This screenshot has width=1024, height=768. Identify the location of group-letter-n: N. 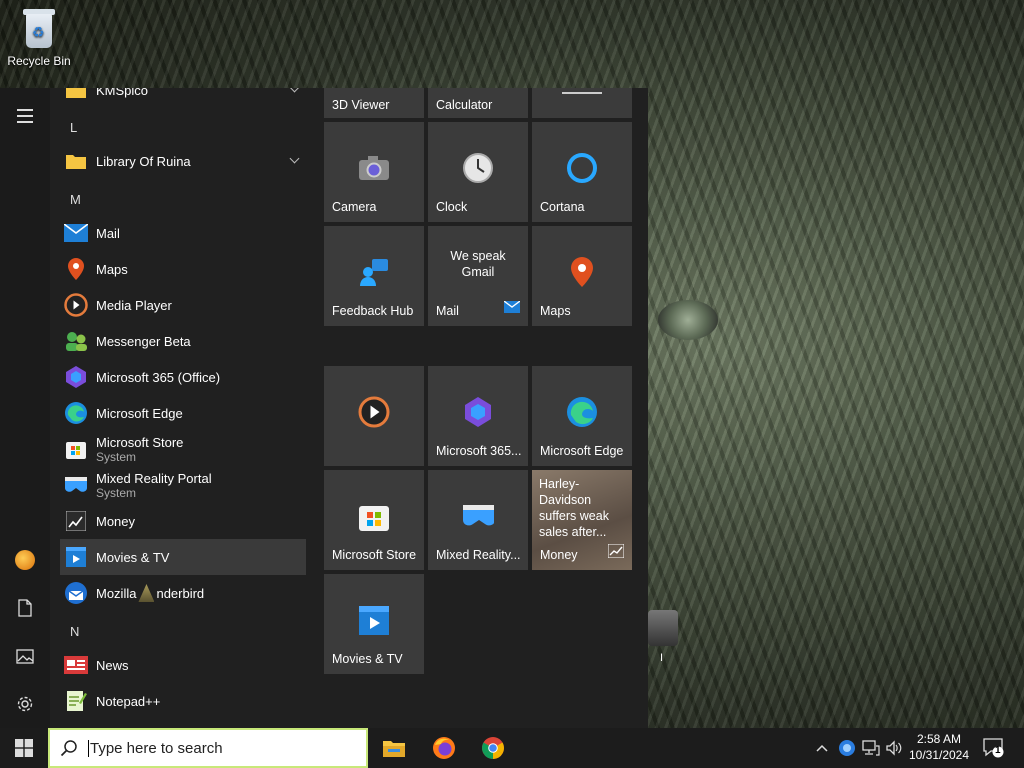
(74, 631).